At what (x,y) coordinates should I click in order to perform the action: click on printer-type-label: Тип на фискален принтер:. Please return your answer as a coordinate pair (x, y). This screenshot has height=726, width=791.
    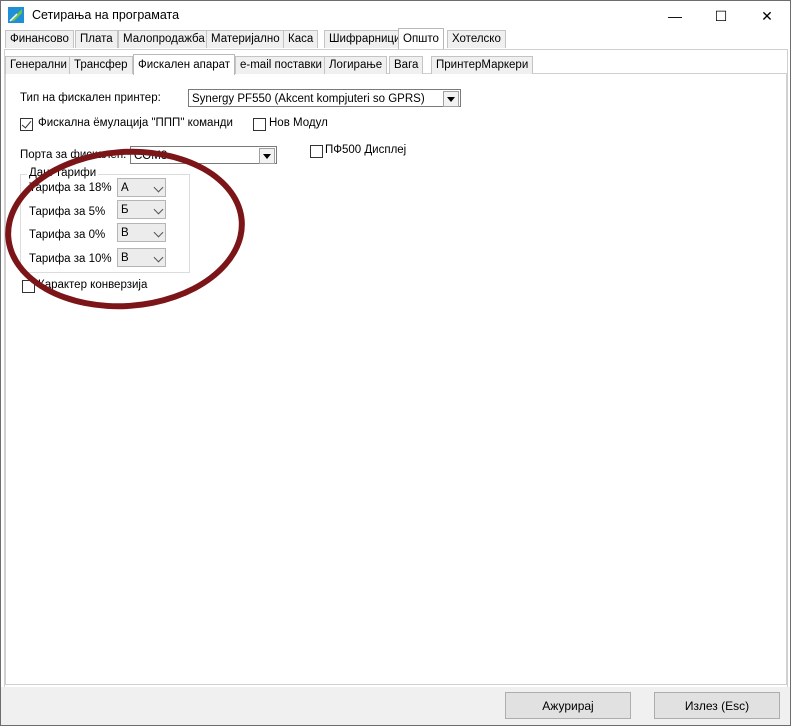
    Looking at the image, I should click on (90, 98).